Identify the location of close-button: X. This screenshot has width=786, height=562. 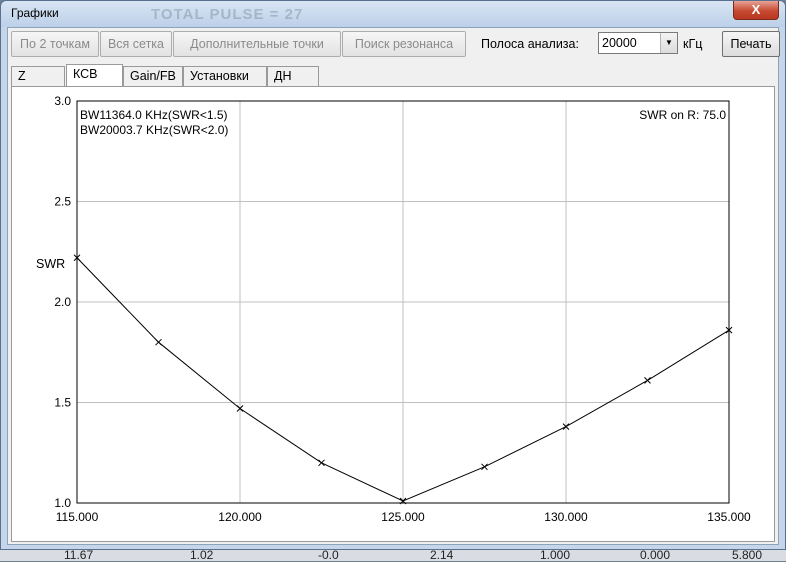
(756, 10).